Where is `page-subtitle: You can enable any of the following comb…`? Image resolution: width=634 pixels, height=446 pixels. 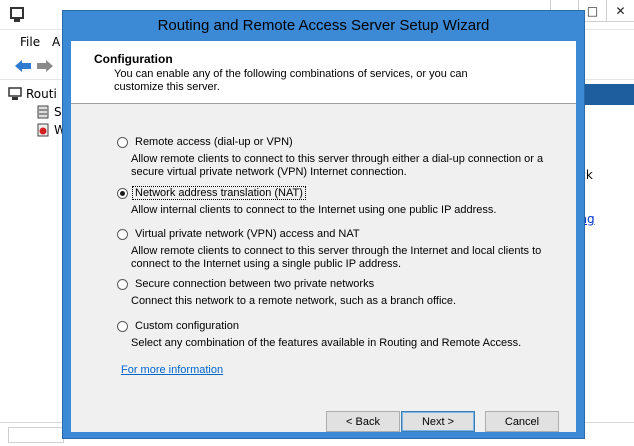 page-subtitle: You can enable any of the following comb… is located at coordinates (291, 80).